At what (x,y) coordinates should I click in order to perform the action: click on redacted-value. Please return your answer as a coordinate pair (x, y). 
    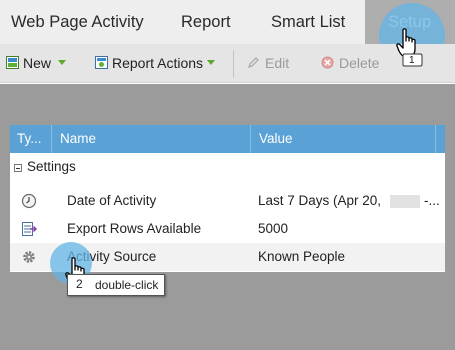
    Looking at the image, I should click on (405, 201).